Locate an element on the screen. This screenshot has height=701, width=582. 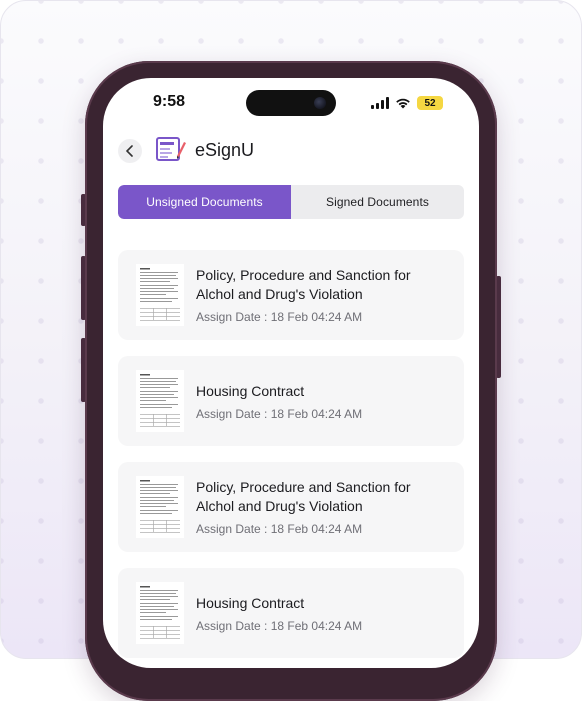
dynamic-island is located at coordinates (291, 103).